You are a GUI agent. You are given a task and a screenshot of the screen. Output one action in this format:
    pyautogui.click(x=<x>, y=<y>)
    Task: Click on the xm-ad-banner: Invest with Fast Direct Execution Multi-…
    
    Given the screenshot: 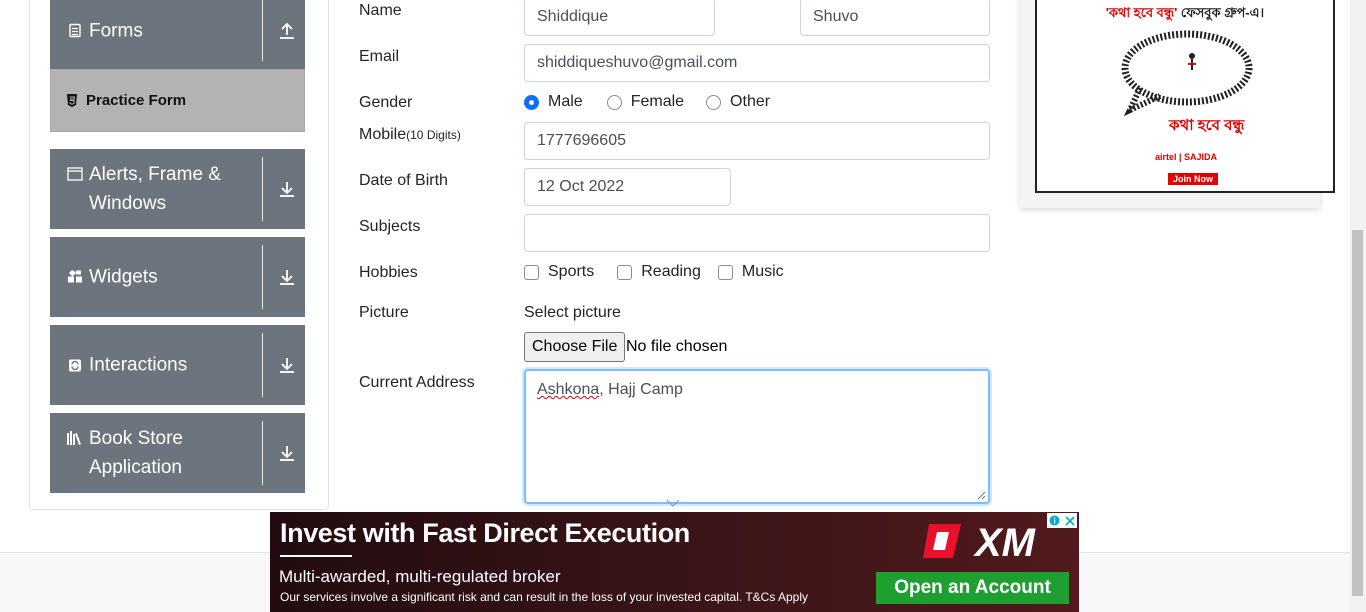 What is the action you would take?
    pyautogui.click(x=674, y=562)
    